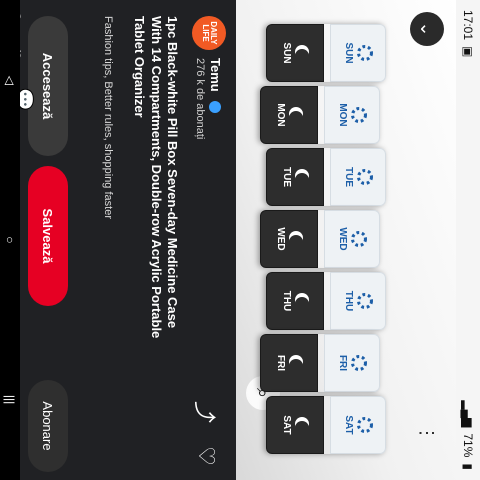  Describe the element at coordinates (214, 107) in the screenshot. I see `verified-icon` at that location.